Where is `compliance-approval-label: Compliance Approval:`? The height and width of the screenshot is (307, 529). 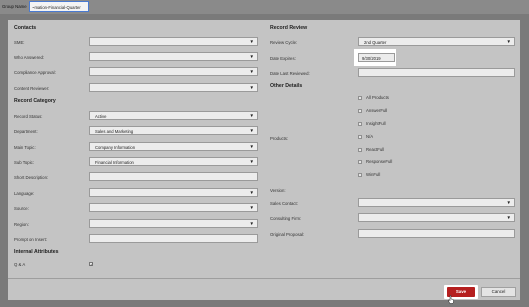
compliance-approval-label: Compliance Approval: is located at coordinates (35, 72).